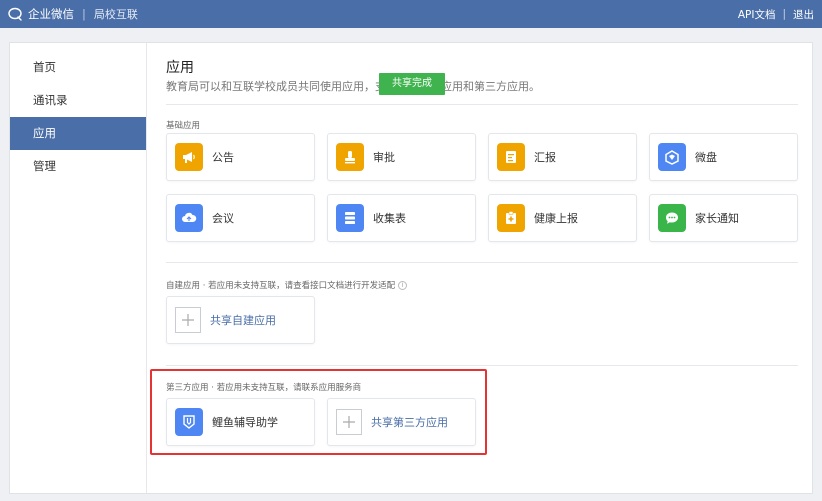  What do you see at coordinates (403, 285) in the screenshot?
I see `info-icon: i` at bounding box center [403, 285].